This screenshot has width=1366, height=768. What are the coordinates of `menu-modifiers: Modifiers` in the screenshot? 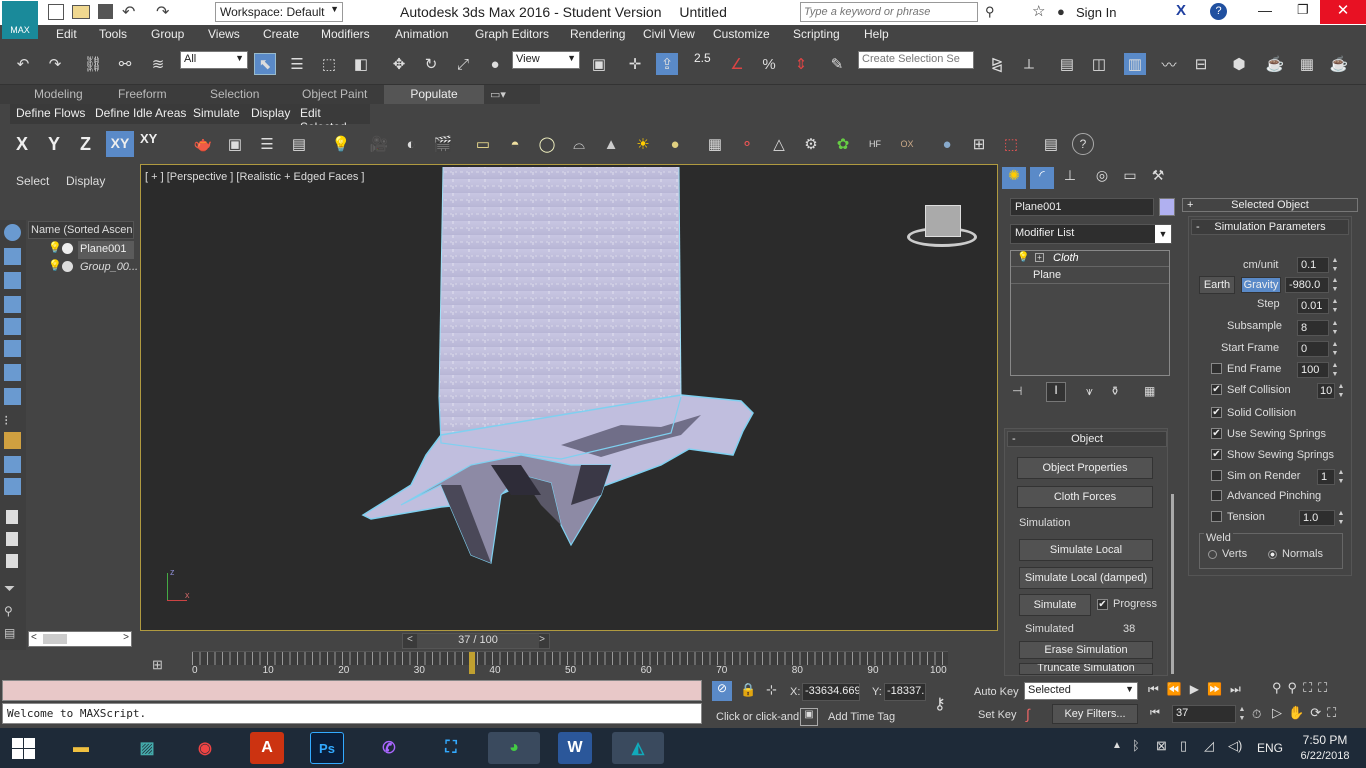 It's located at (345, 34).